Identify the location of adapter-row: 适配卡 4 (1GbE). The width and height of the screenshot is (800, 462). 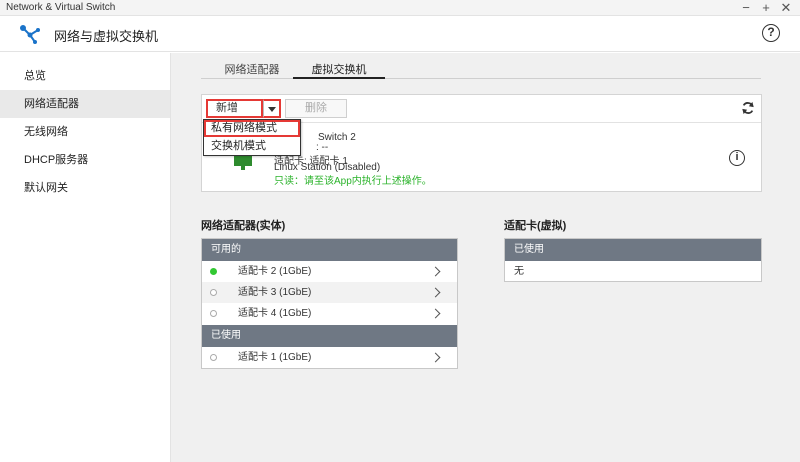
(329, 313).